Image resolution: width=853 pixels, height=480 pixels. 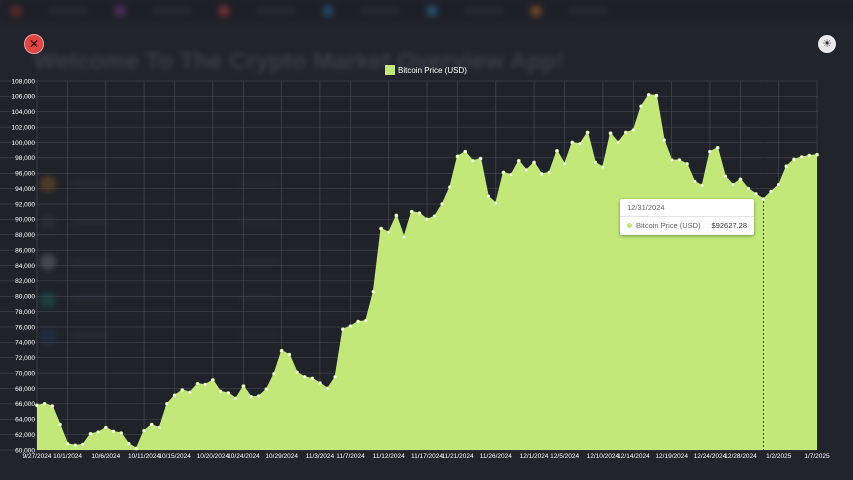 I want to click on chart-tooltip: 12/31/2024 Bitcoin Price (USD) $92627.28, so click(x=687, y=217).